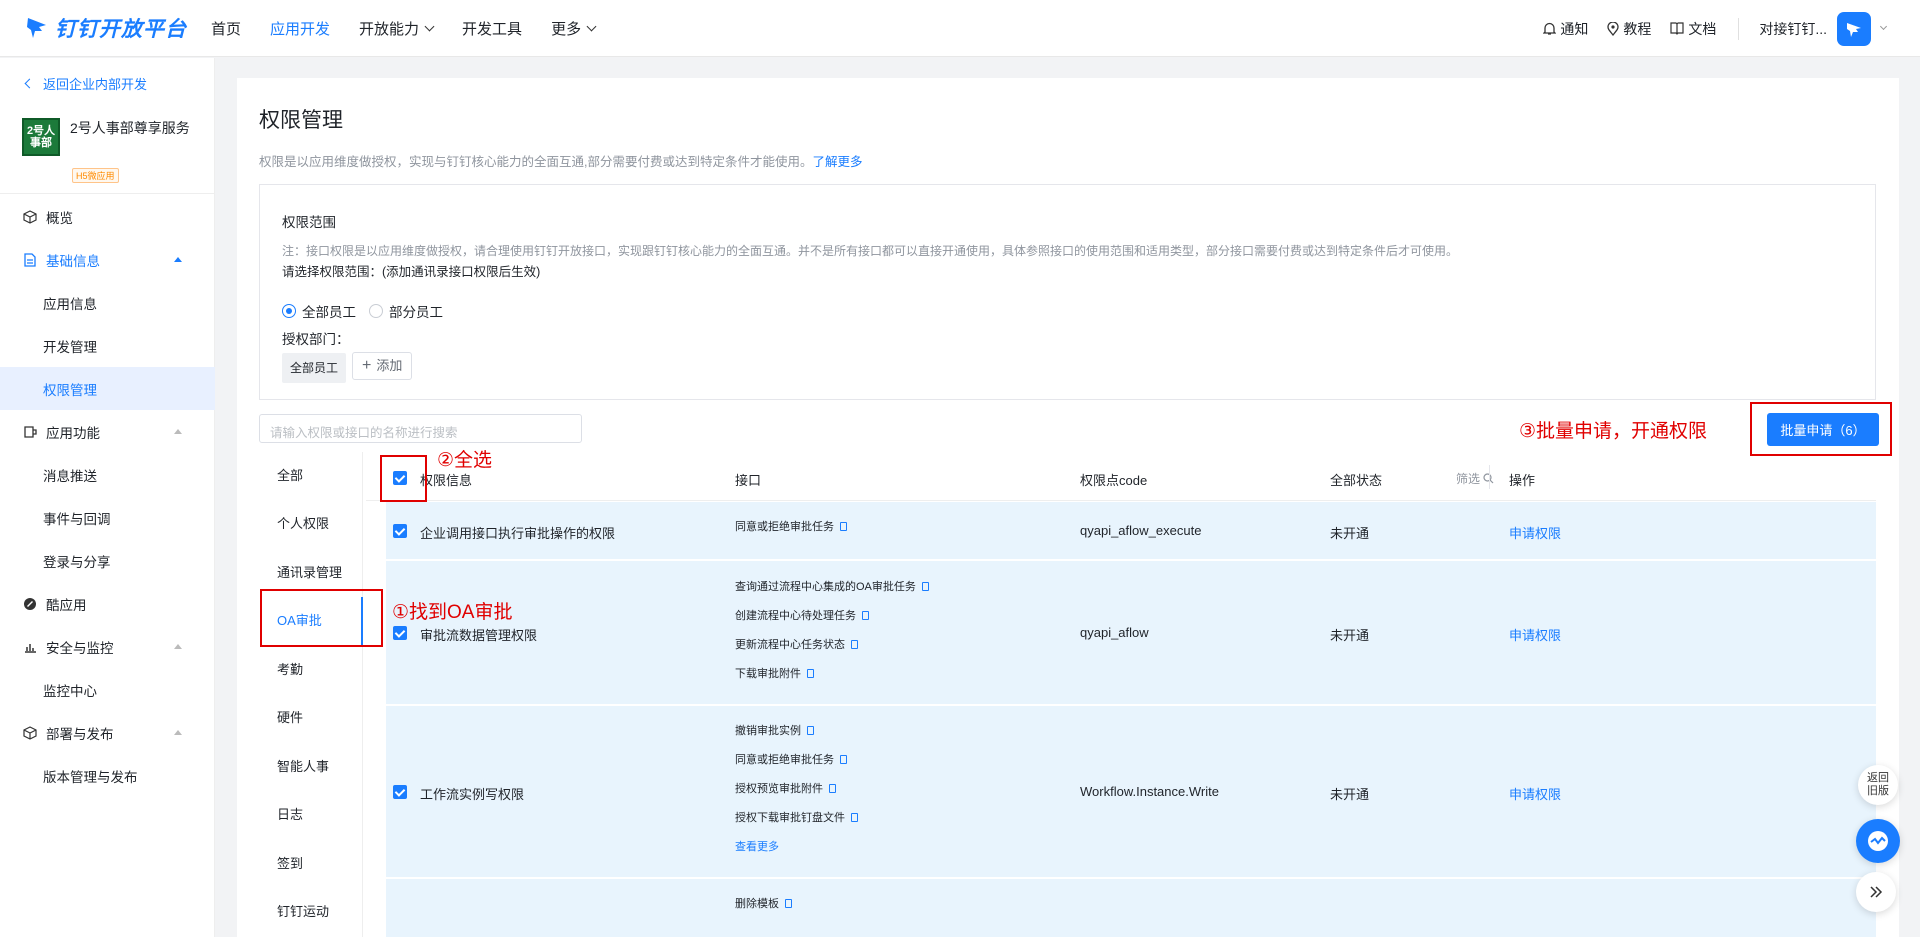 The height and width of the screenshot is (937, 1920). What do you see at coordinates (465, 460) in the screenshot?
I see `annotation-select-all: ②全选` at bounding box center [465, 460].